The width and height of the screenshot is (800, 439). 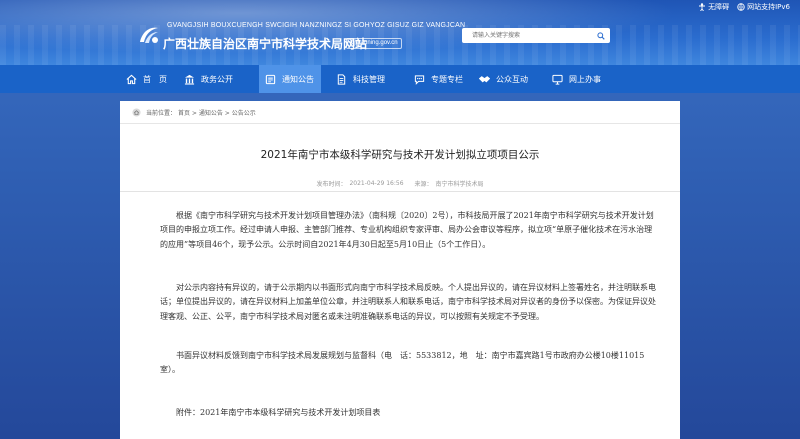 I want to click on document-icon, so click(x=341, y=79).